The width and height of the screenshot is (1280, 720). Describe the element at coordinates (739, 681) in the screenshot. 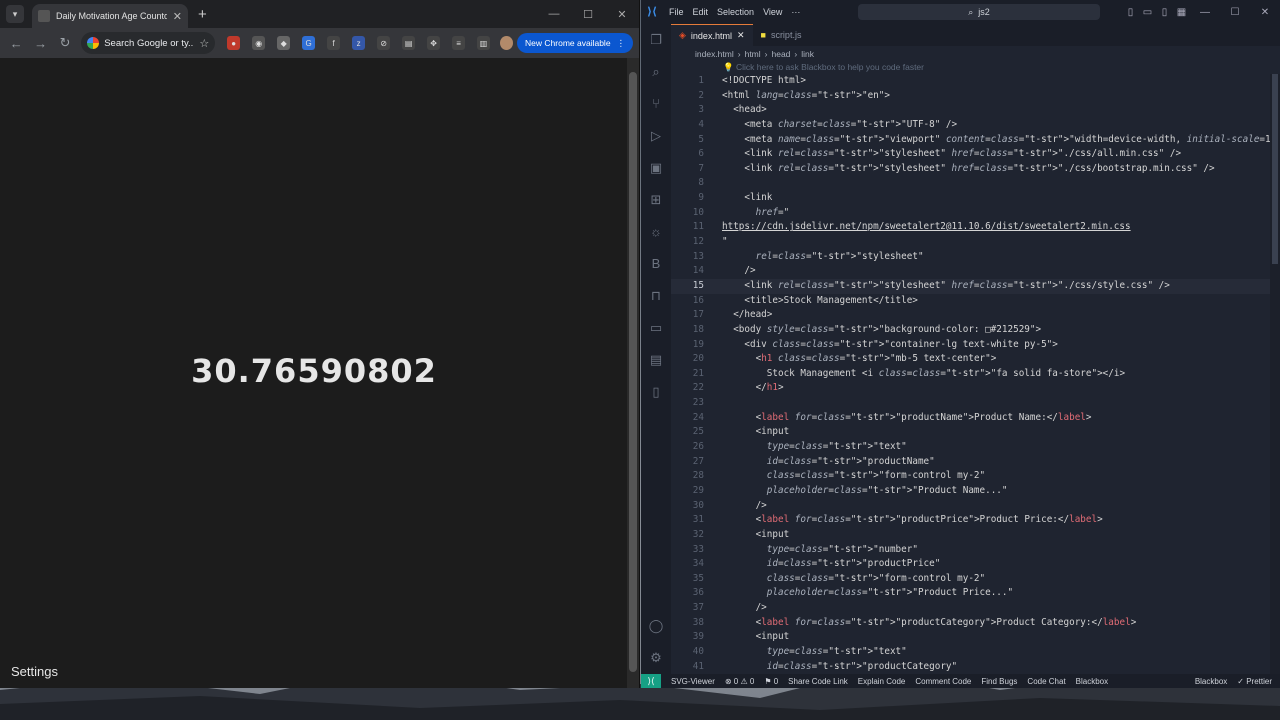

I see `status-item: ⊗ 0 ⚠ 0` at that location.